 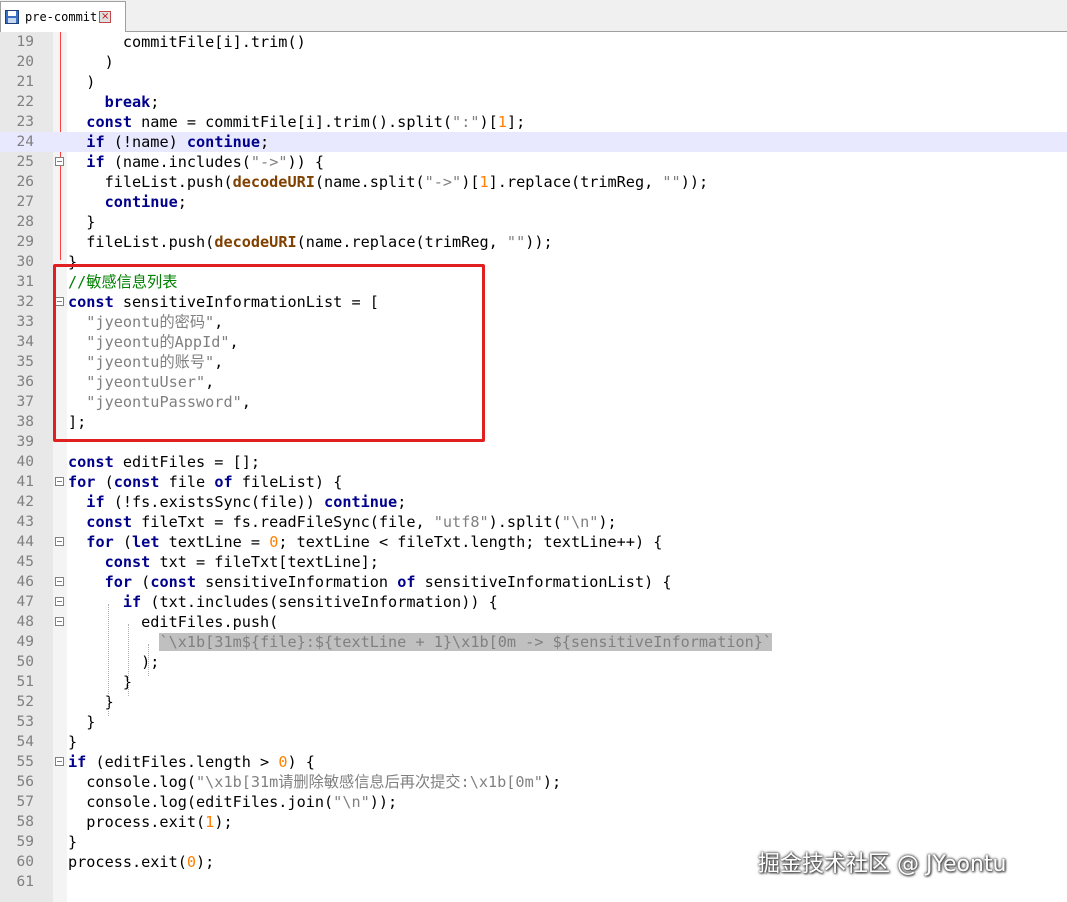 What do you see at coordinates (533, 382) in the screenshot?
I see `code-line: 36 "jyeontuUser",` at bounding box center [533, 382].